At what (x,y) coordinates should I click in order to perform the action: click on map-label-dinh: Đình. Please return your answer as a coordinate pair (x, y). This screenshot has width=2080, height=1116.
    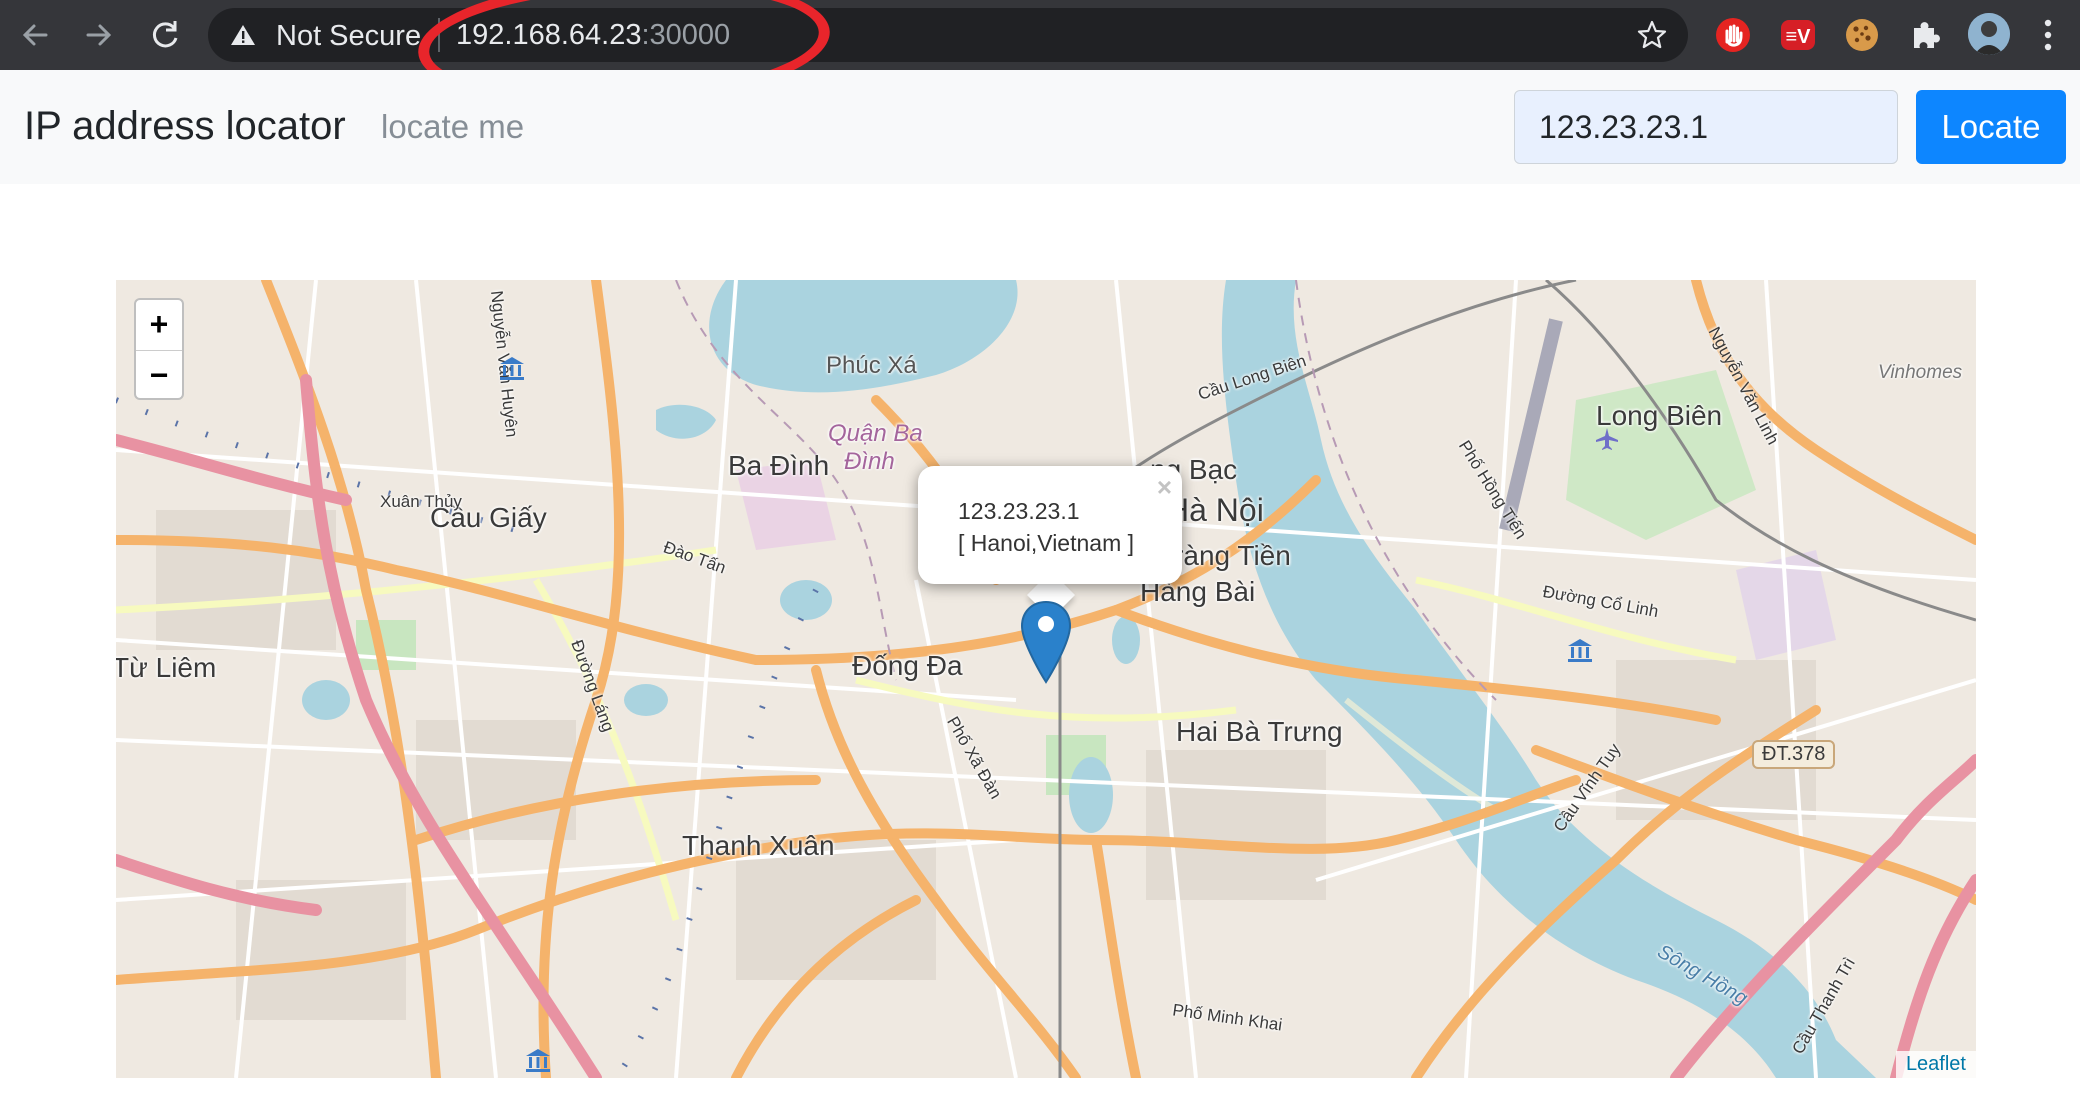
    Looking at the image, I should click on (869, 461).